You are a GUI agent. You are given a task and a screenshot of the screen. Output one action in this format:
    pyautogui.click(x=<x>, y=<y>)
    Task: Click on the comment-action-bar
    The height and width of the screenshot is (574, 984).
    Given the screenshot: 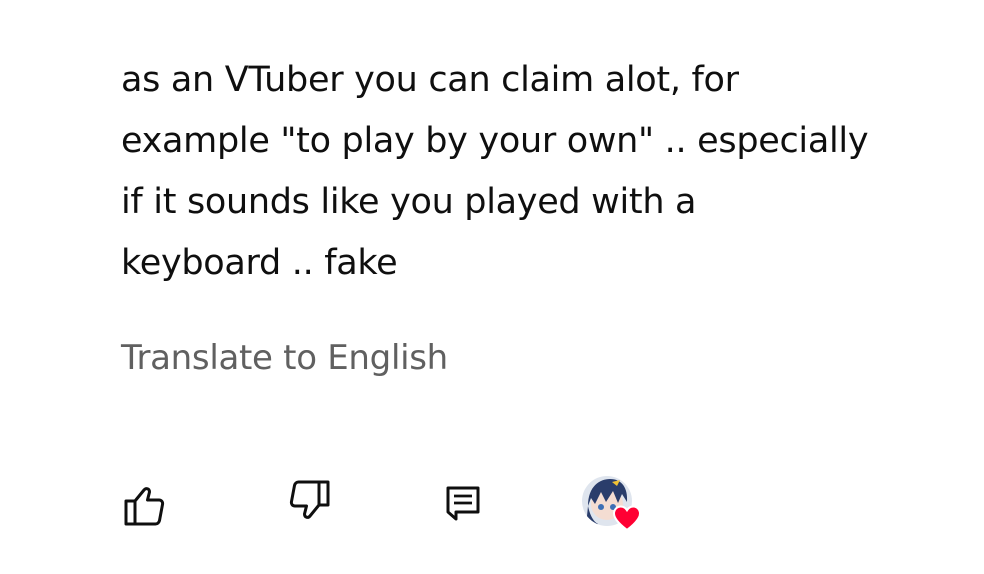 What is the action you would take?
    pyautogui.click(x=492, y=503)
    